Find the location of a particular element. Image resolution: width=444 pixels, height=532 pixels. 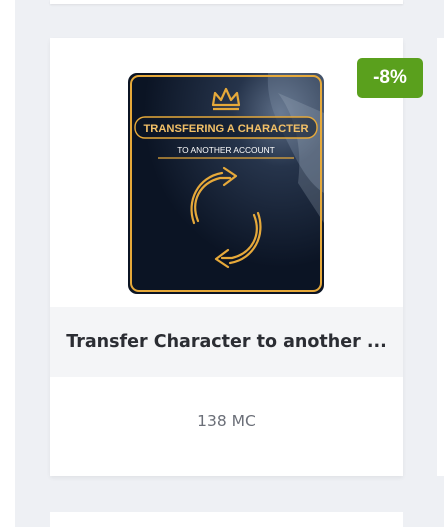

image-heading-line1: TRANSFERING A CHARACTER is located at coordinates (225, 129).